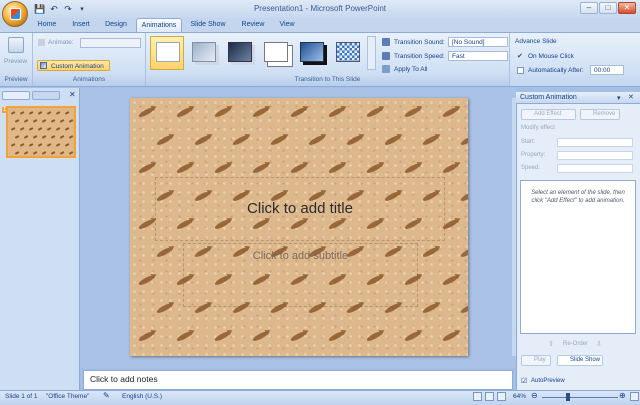 The image size is (640, 405). I want to click on slide-show-view-icon, so click(501, 396).